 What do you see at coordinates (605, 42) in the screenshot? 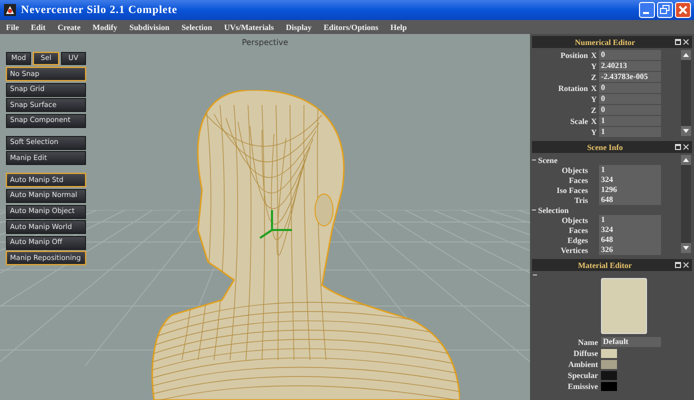
I see `panel-title: Numerical Editor` at bounding box center [605, 42].